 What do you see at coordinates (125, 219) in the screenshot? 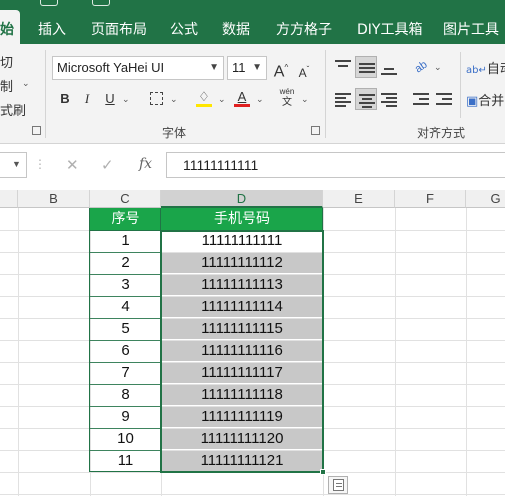
I see `header-cell-index: 序号` at bounding box center [125, 219].